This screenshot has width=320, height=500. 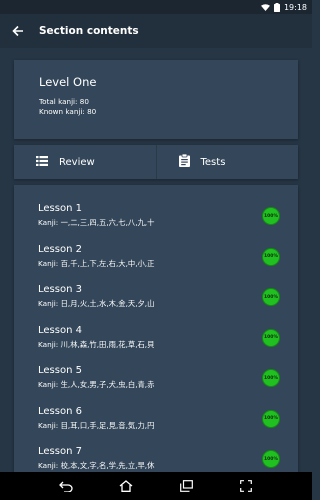 What do you see at coordinates (156, 223) in the screenshot?
I see `lesson-item: Lesson 1 Kanji: 一,二,三,四,五,六,七,八,九,十 100%` at bounding box center [156, 223].